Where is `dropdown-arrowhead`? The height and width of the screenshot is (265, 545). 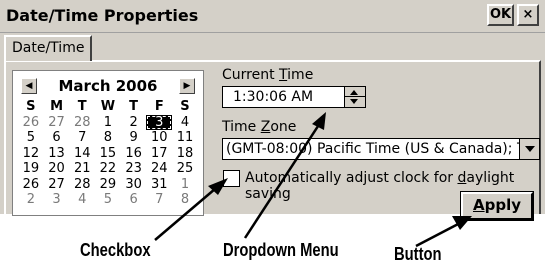
dropdown-arrowhead is located at coordinates (319, 121).